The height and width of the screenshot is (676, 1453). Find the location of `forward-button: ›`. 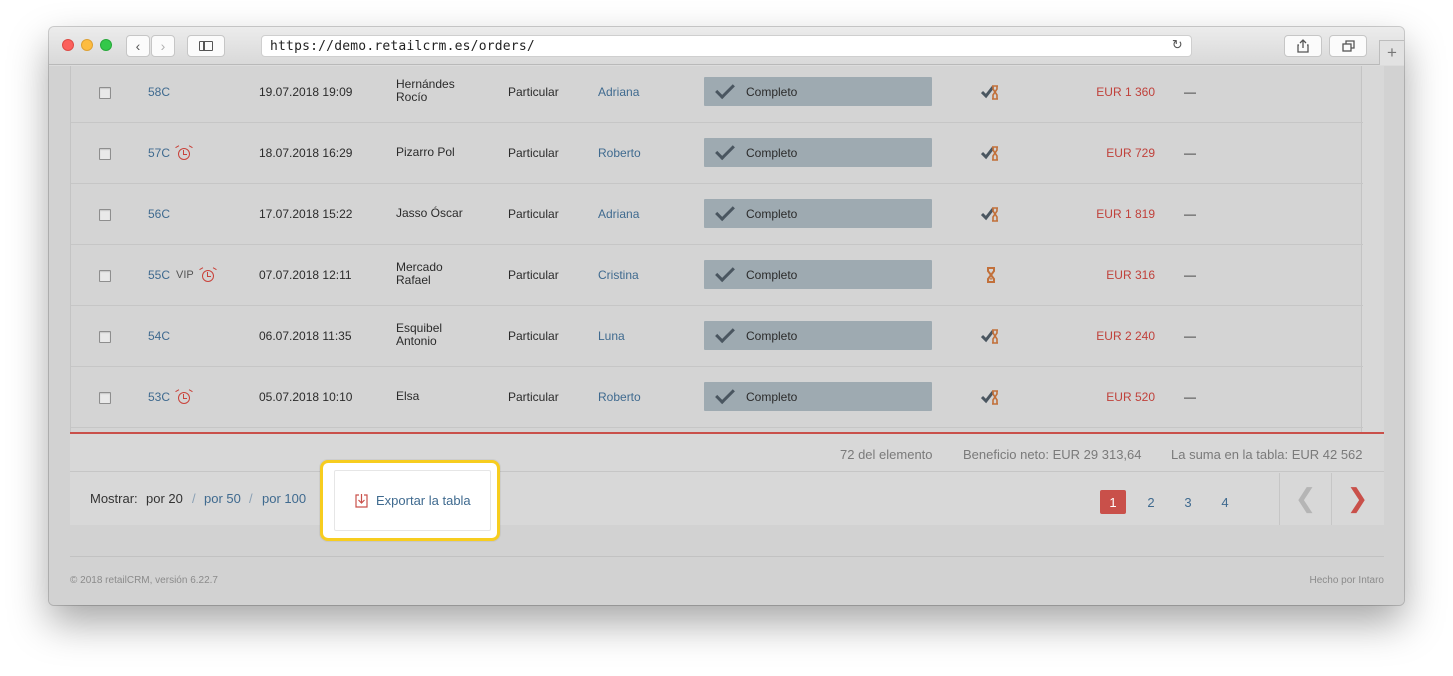

forward-button: › is located at coordinates (163, 46).